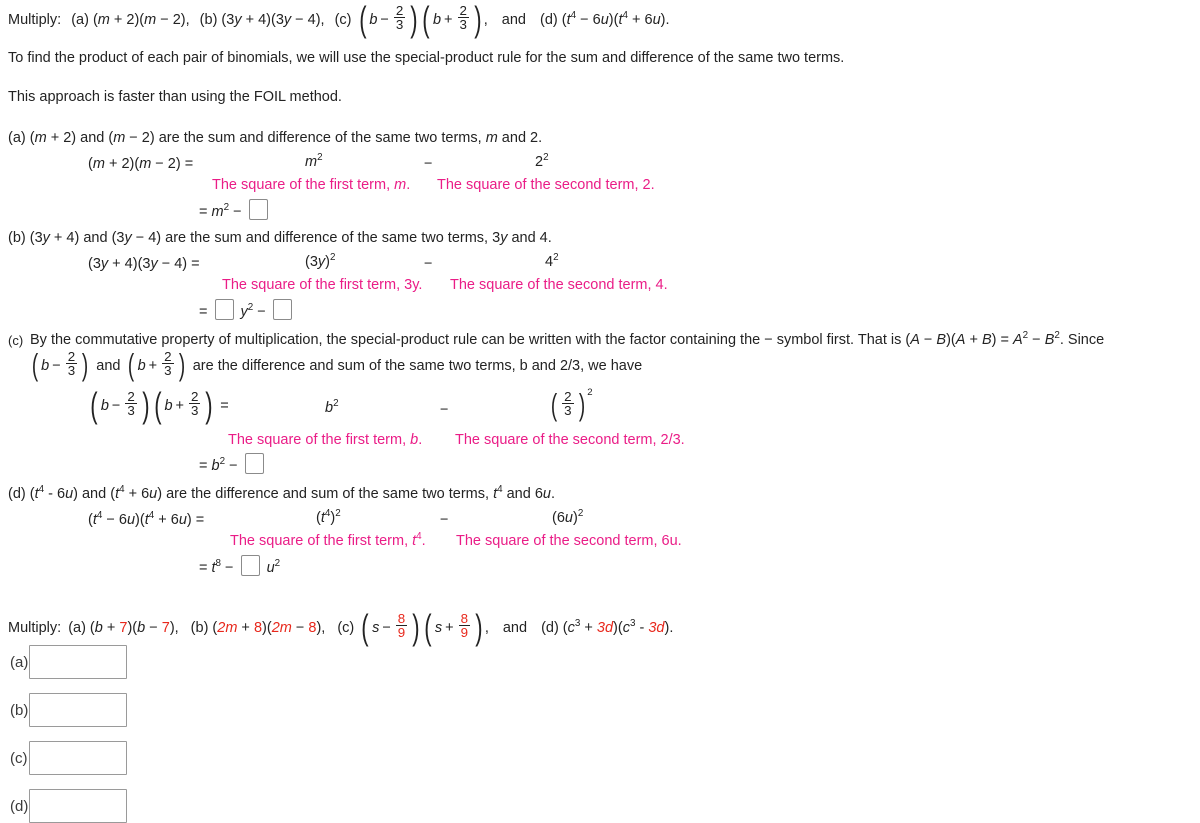  Describe the element at coordinates (78, 710) in the screenshot. I see `answer-input-b` at that location.